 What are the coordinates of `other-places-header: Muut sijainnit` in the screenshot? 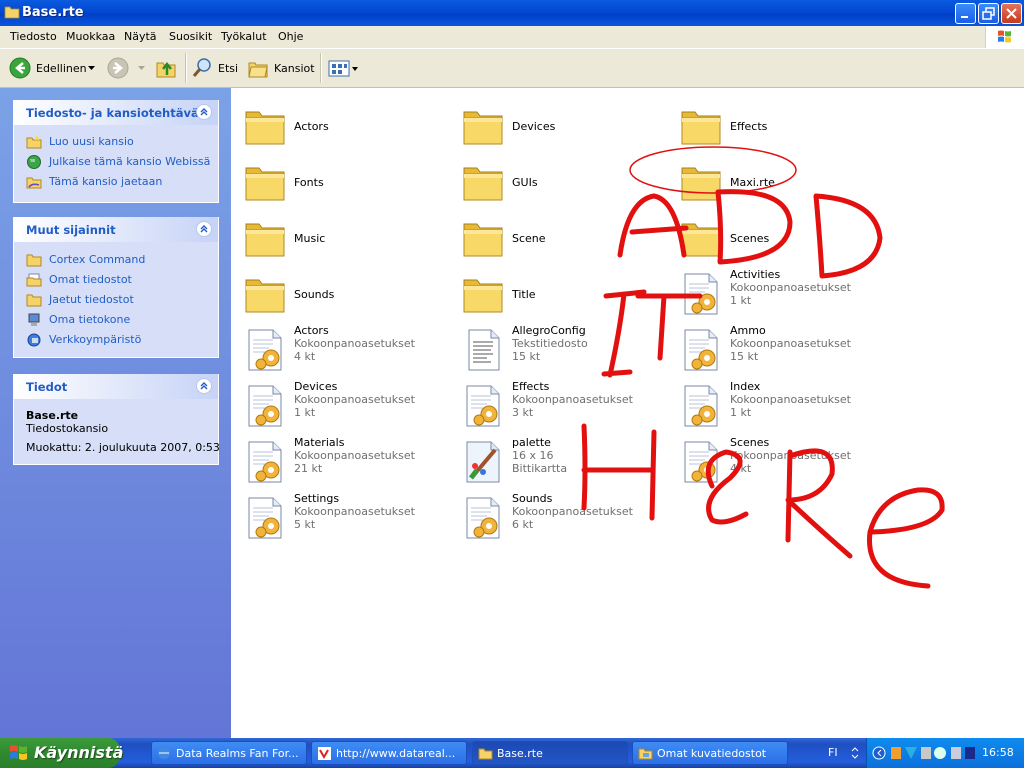 It's located at (116, 229).